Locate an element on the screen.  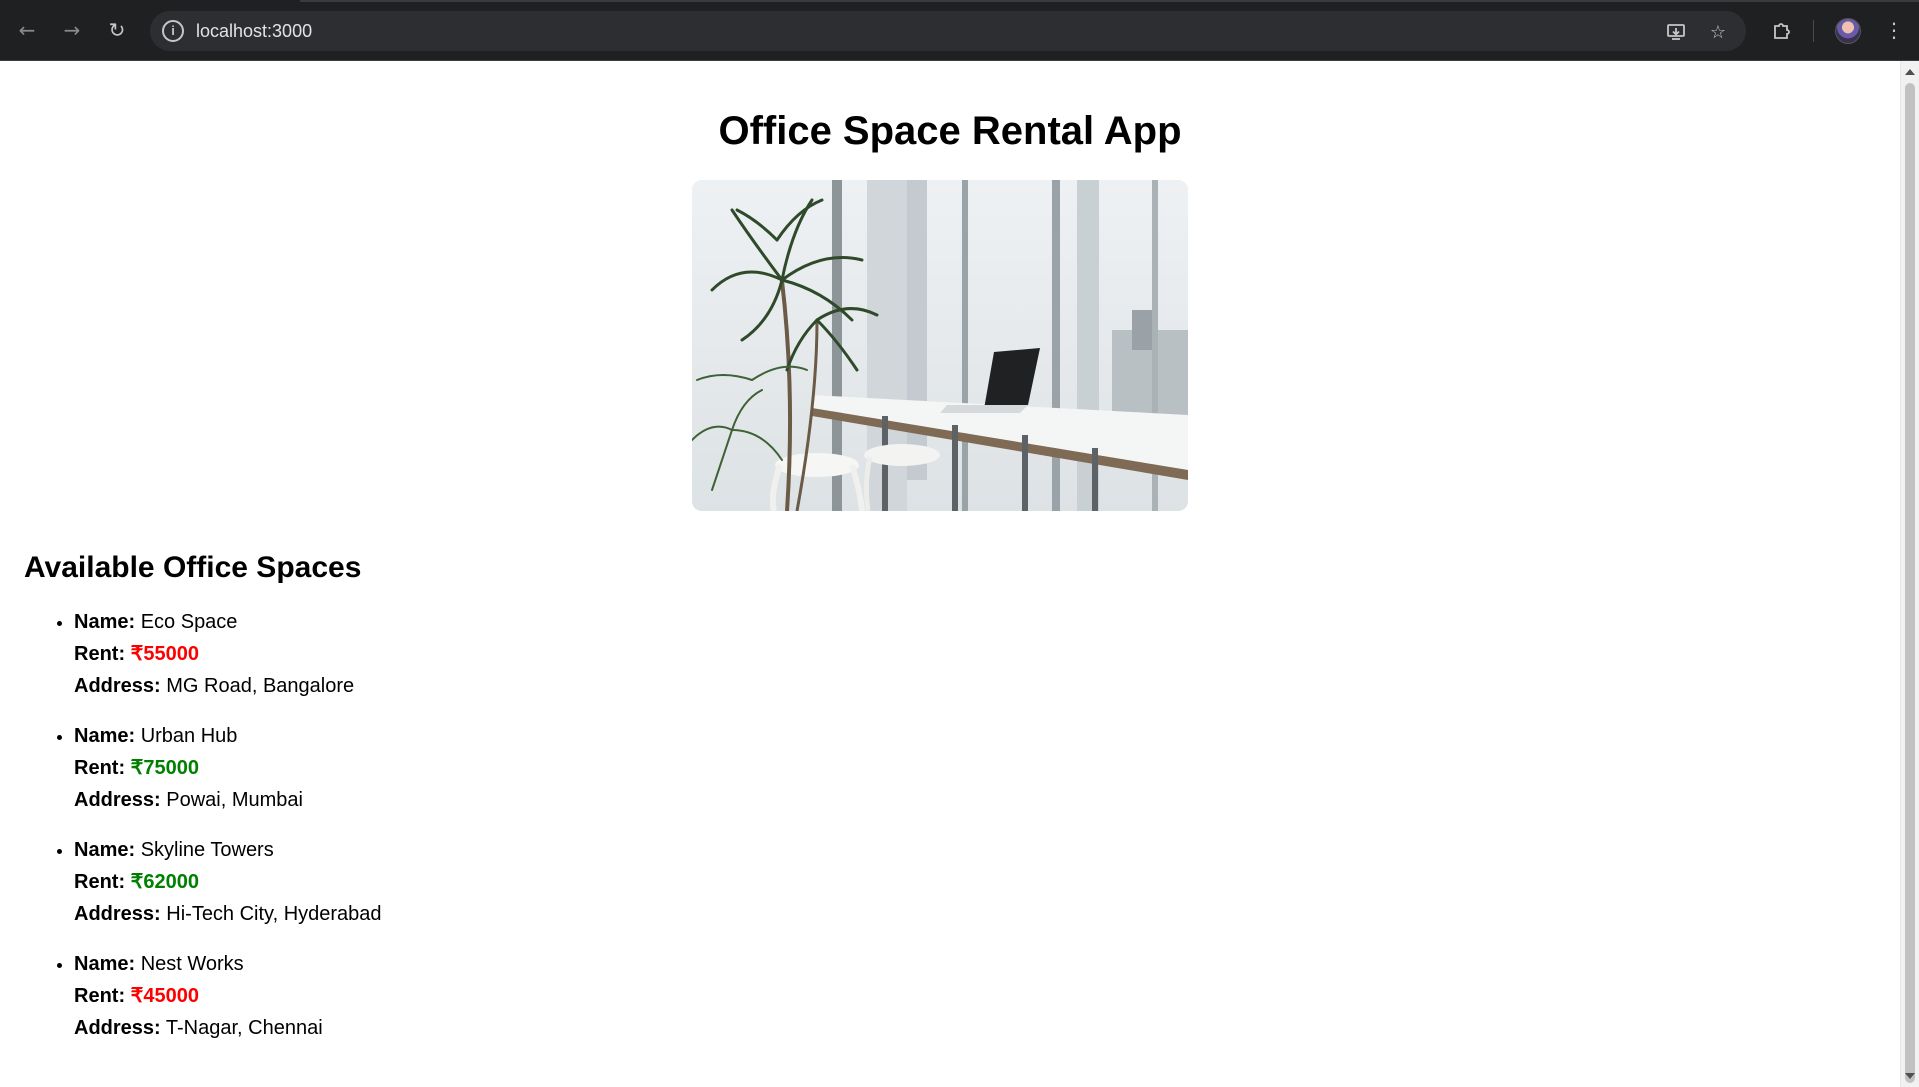
office-address: MG Road, Bangalore is located at coordinates (260, 686).